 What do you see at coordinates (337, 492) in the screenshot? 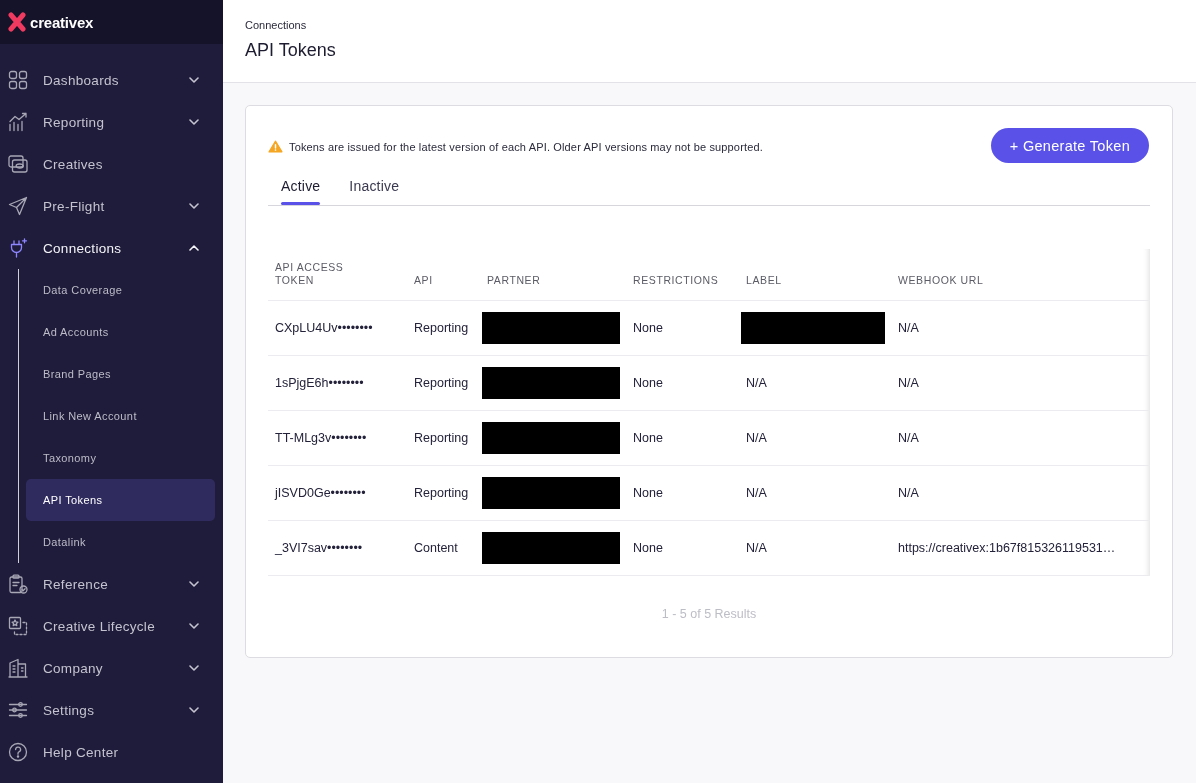
I see `table-cell: jISVD0Ge••••••••` at bounding box center [337, 492].